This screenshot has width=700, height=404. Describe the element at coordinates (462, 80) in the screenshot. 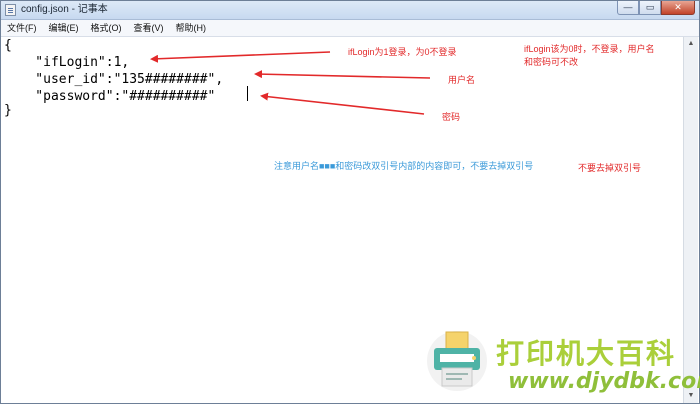

I see `annotation-username: 用户名` at that location.